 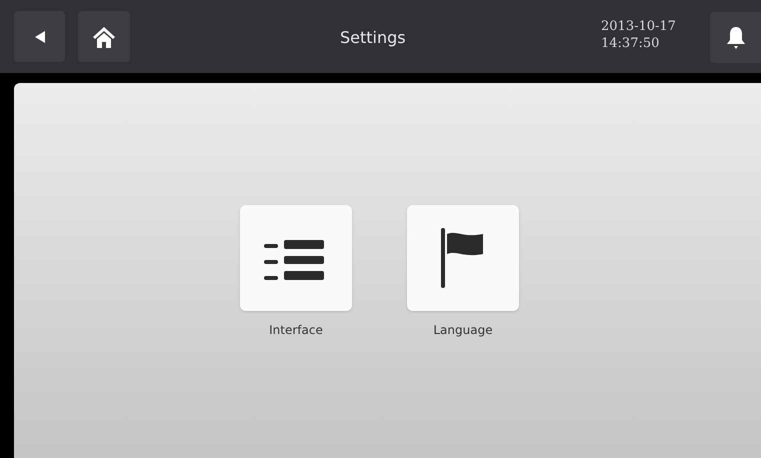 What do you see at coordinates (630, 43) in the screenshot?
I see `time-text: 14:37:50` at bounding box center [630, 43].